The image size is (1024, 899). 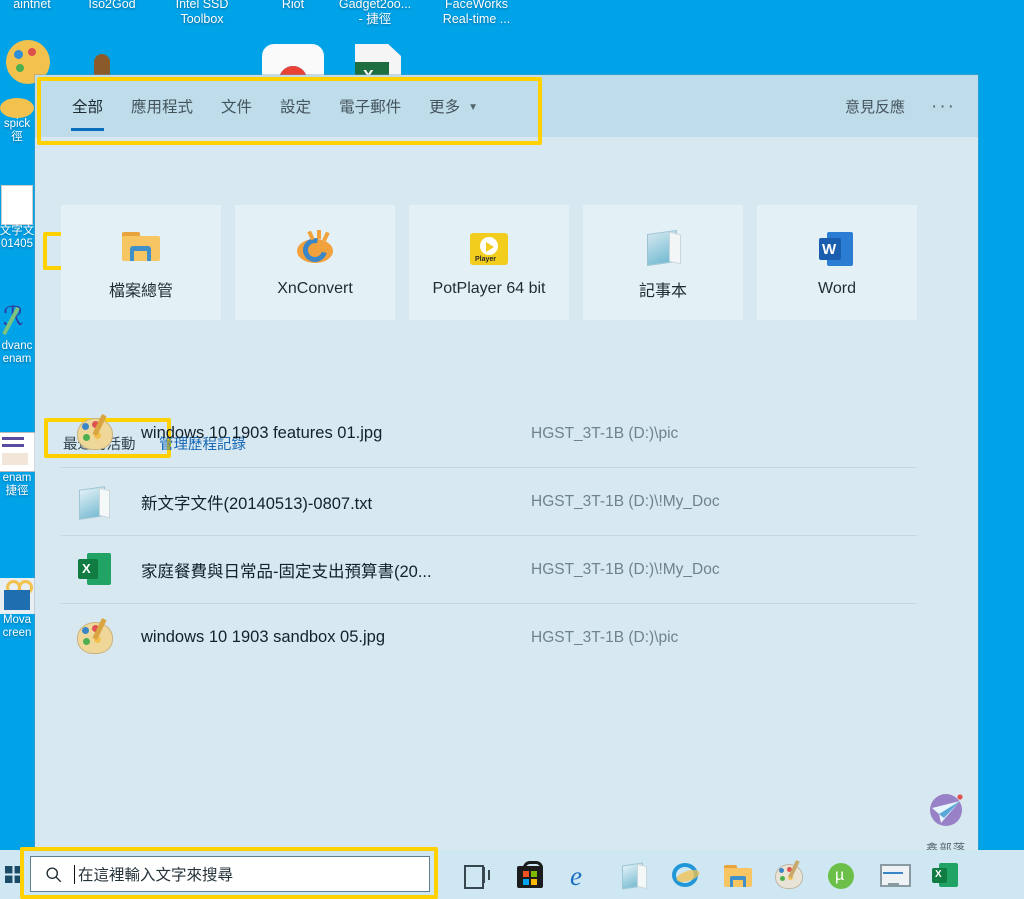 I want to click on filter-tabs: 全部 應用程式 文件 設定 電子郵件 更多 ▼, so click(x=263, y=106).